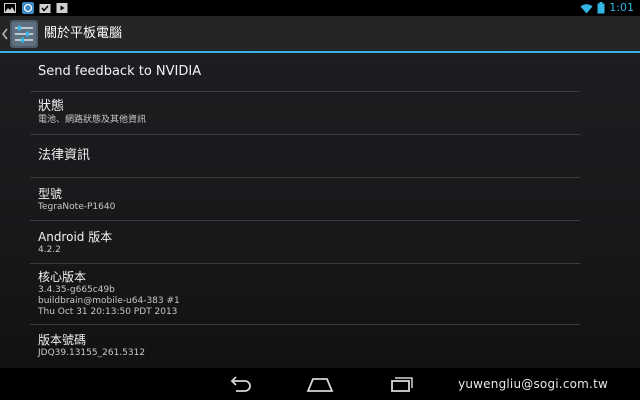 Image resolution: width=640 pixels, height=400 pixels. I want to click on page-title: 關於平板電腦, so click(83, 33).